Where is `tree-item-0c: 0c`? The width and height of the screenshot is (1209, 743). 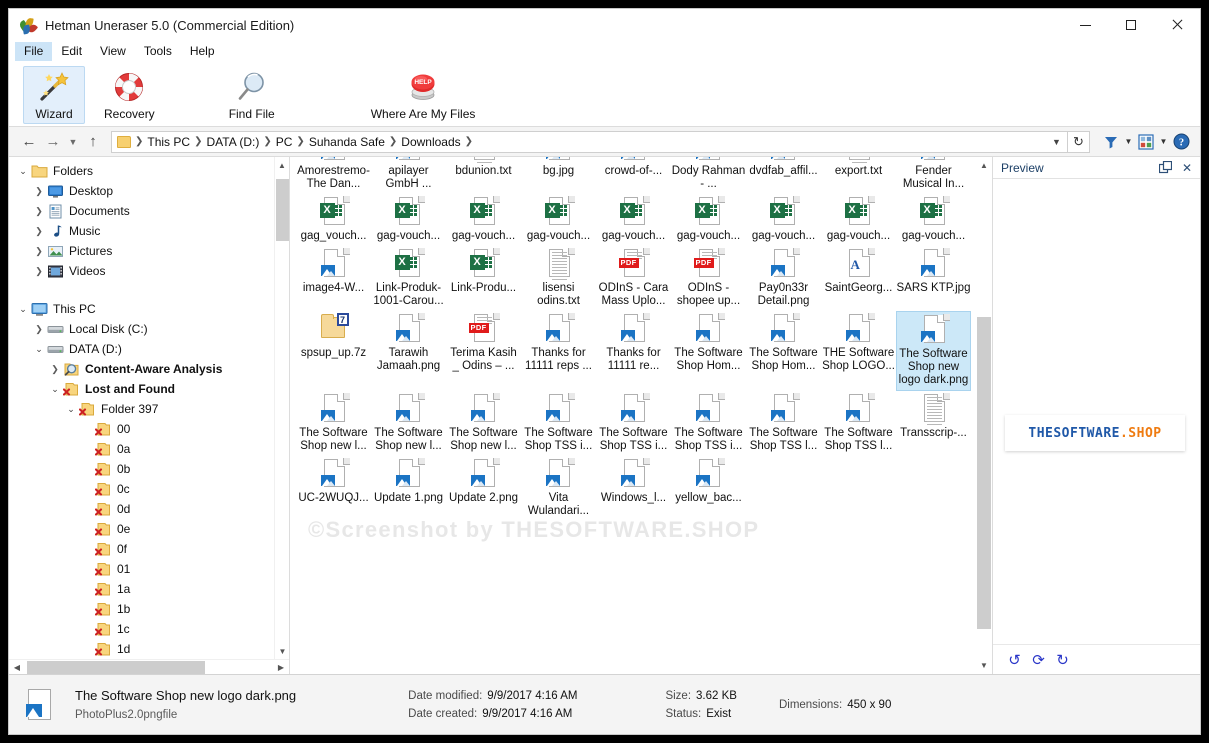
tree-item-0c: 0c is located at coordinates (149, 489).